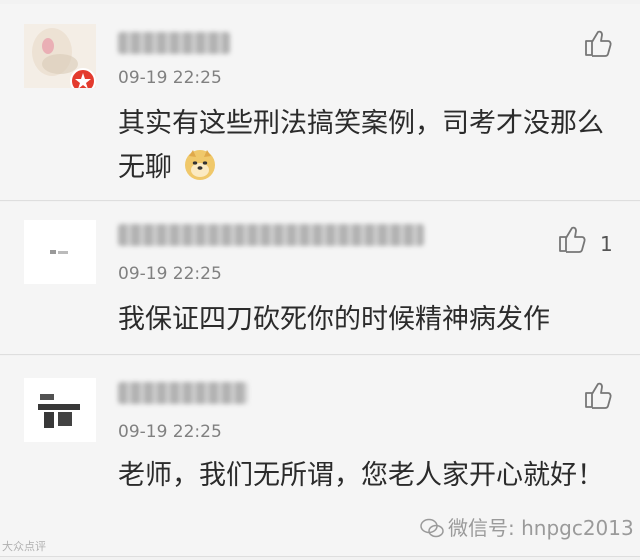 The width and height of the screenshot is (640, 560). Describe the element at coordinates (368, 146) in the screenshot. I see `comment-text: 其实有这些刑法搞笑案例，司考才没那么无聊` at that location.